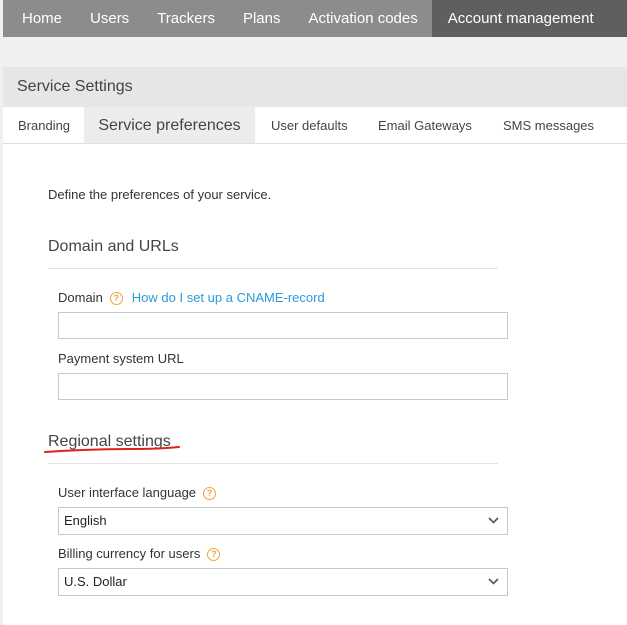 The image size is (627, 625). What do you see at coordinates (112, 449) in the screenshot?
I see `red-underline-annotation` at bounding box center [112, 449].